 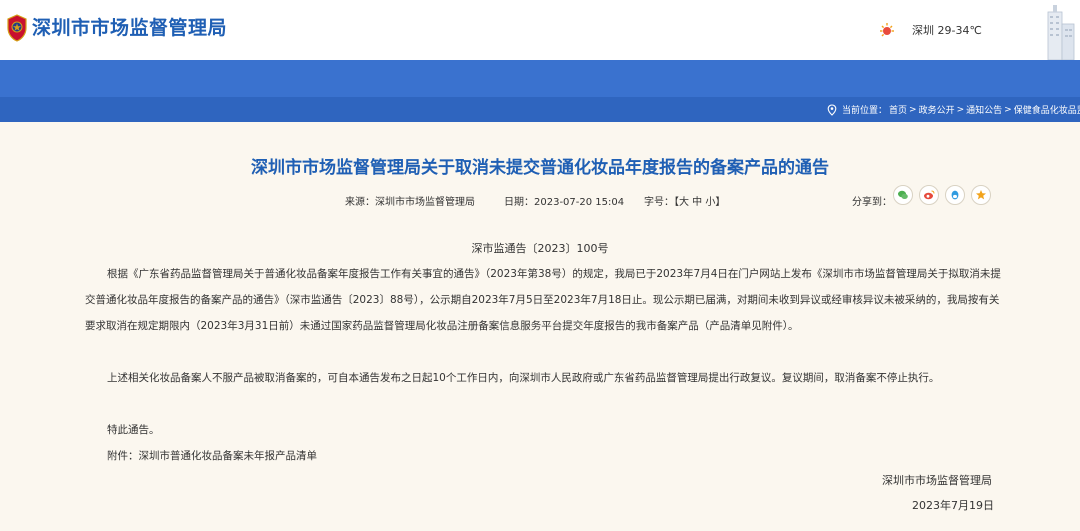 I want to click on share-qq-button, so click(x=955, y=195).